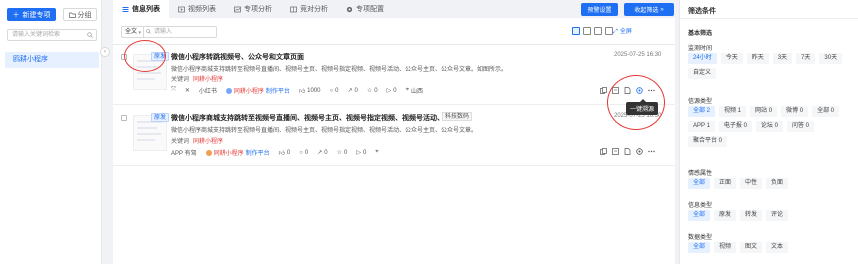  What do you see at coordinates (587, 31) in the screenshot?
I see `view-compact-icon` at bounding box center [587, 31].